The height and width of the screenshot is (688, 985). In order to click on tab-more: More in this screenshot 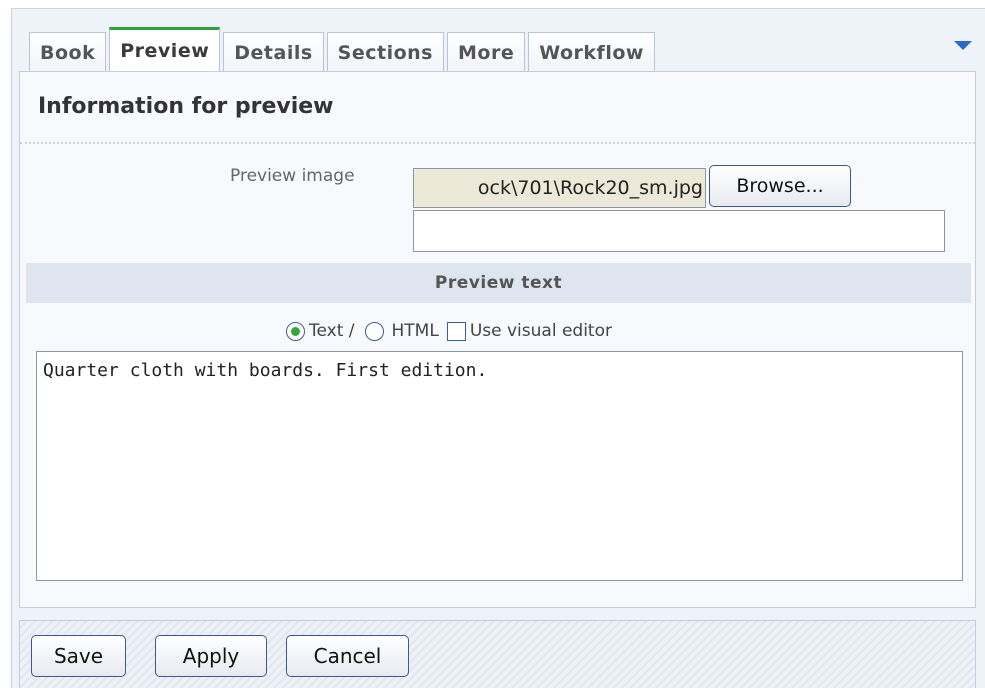, I will do `click(486, 52)`.